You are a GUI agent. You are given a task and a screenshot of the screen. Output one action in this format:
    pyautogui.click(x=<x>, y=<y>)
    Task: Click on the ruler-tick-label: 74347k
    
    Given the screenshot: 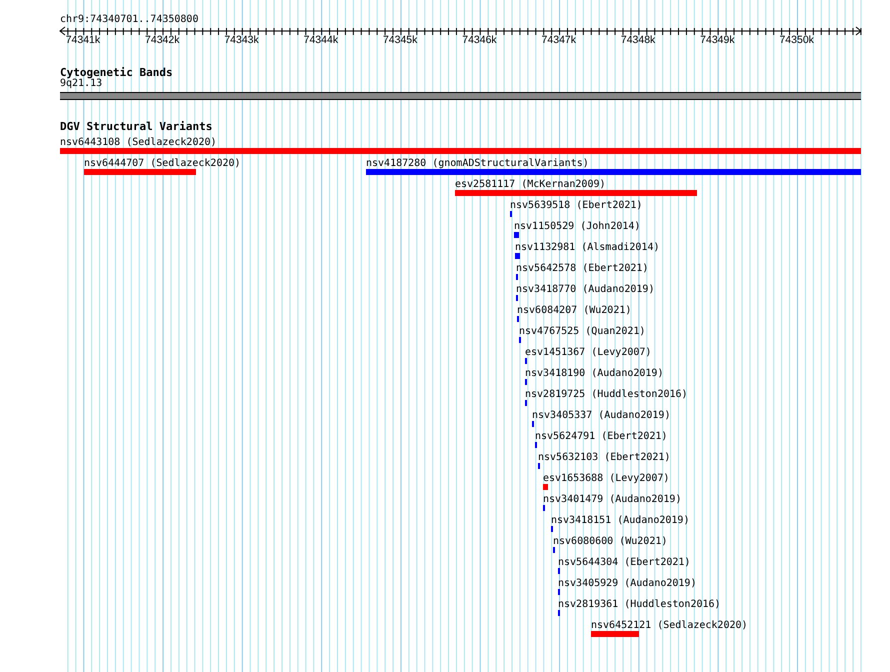 What is the action you would take?
    pyautogui.click(x=559, y=40)
    